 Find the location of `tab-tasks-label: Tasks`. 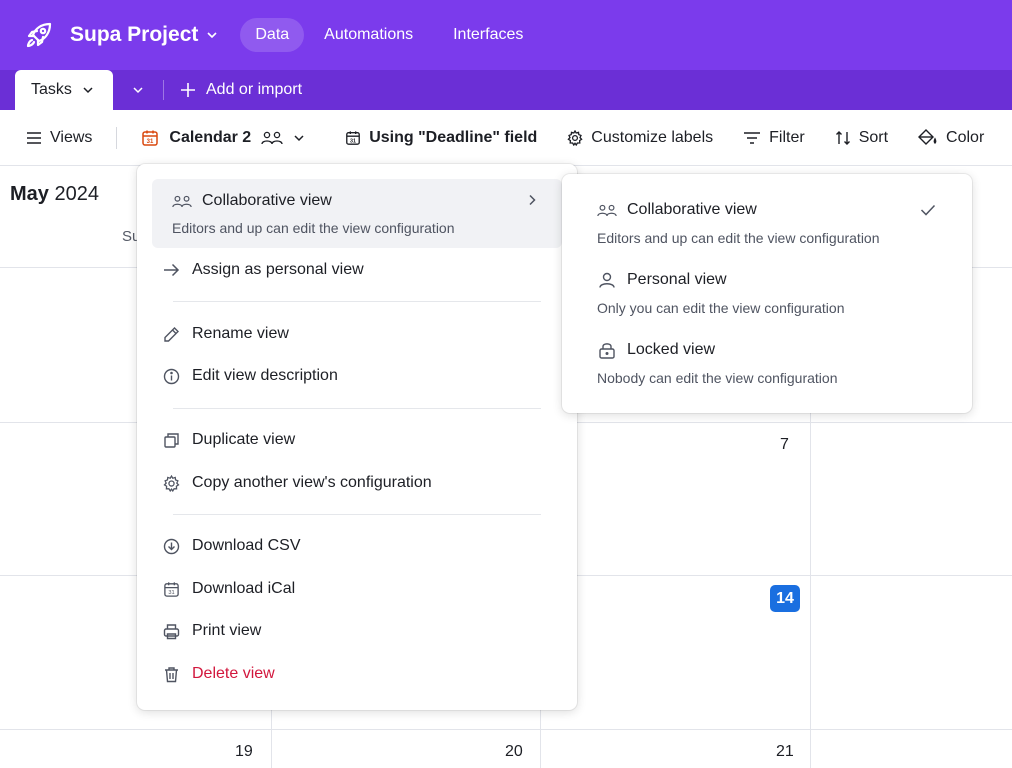

tab-tasks-label: Tasks is located at coordinates (51, 89).